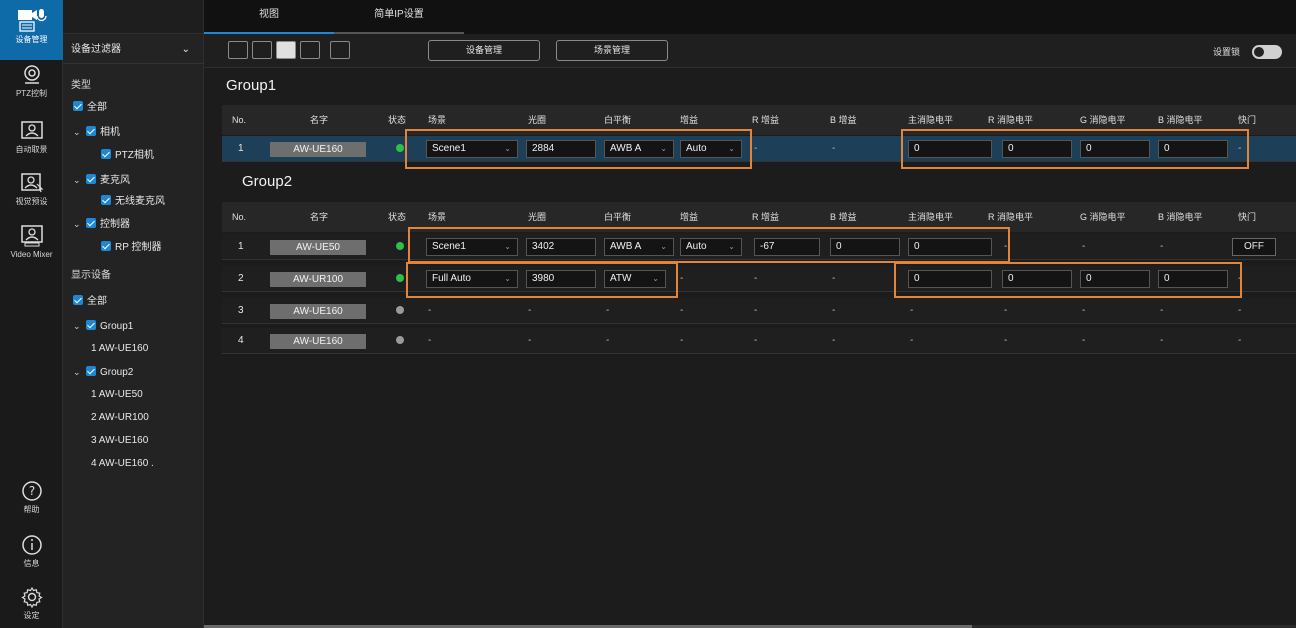  What do you see at coordinates (133, 50) in the screenshot?
I see `device-filter-dropdown: 设备过滤器 ⌄` at bounding box center [133, 50].